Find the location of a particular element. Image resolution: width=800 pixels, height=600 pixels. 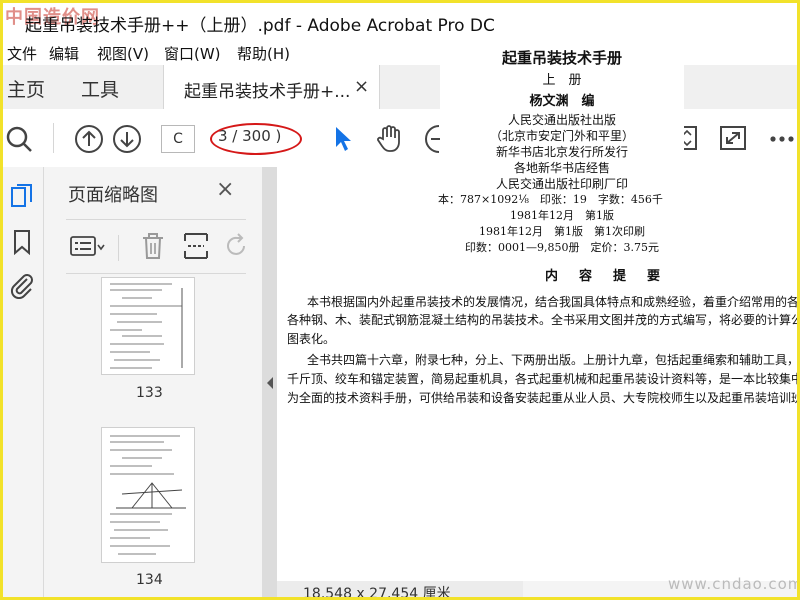

price-line: 印数：0001—9,850册 定价：3.75元 is located at coordinates (562, 247).